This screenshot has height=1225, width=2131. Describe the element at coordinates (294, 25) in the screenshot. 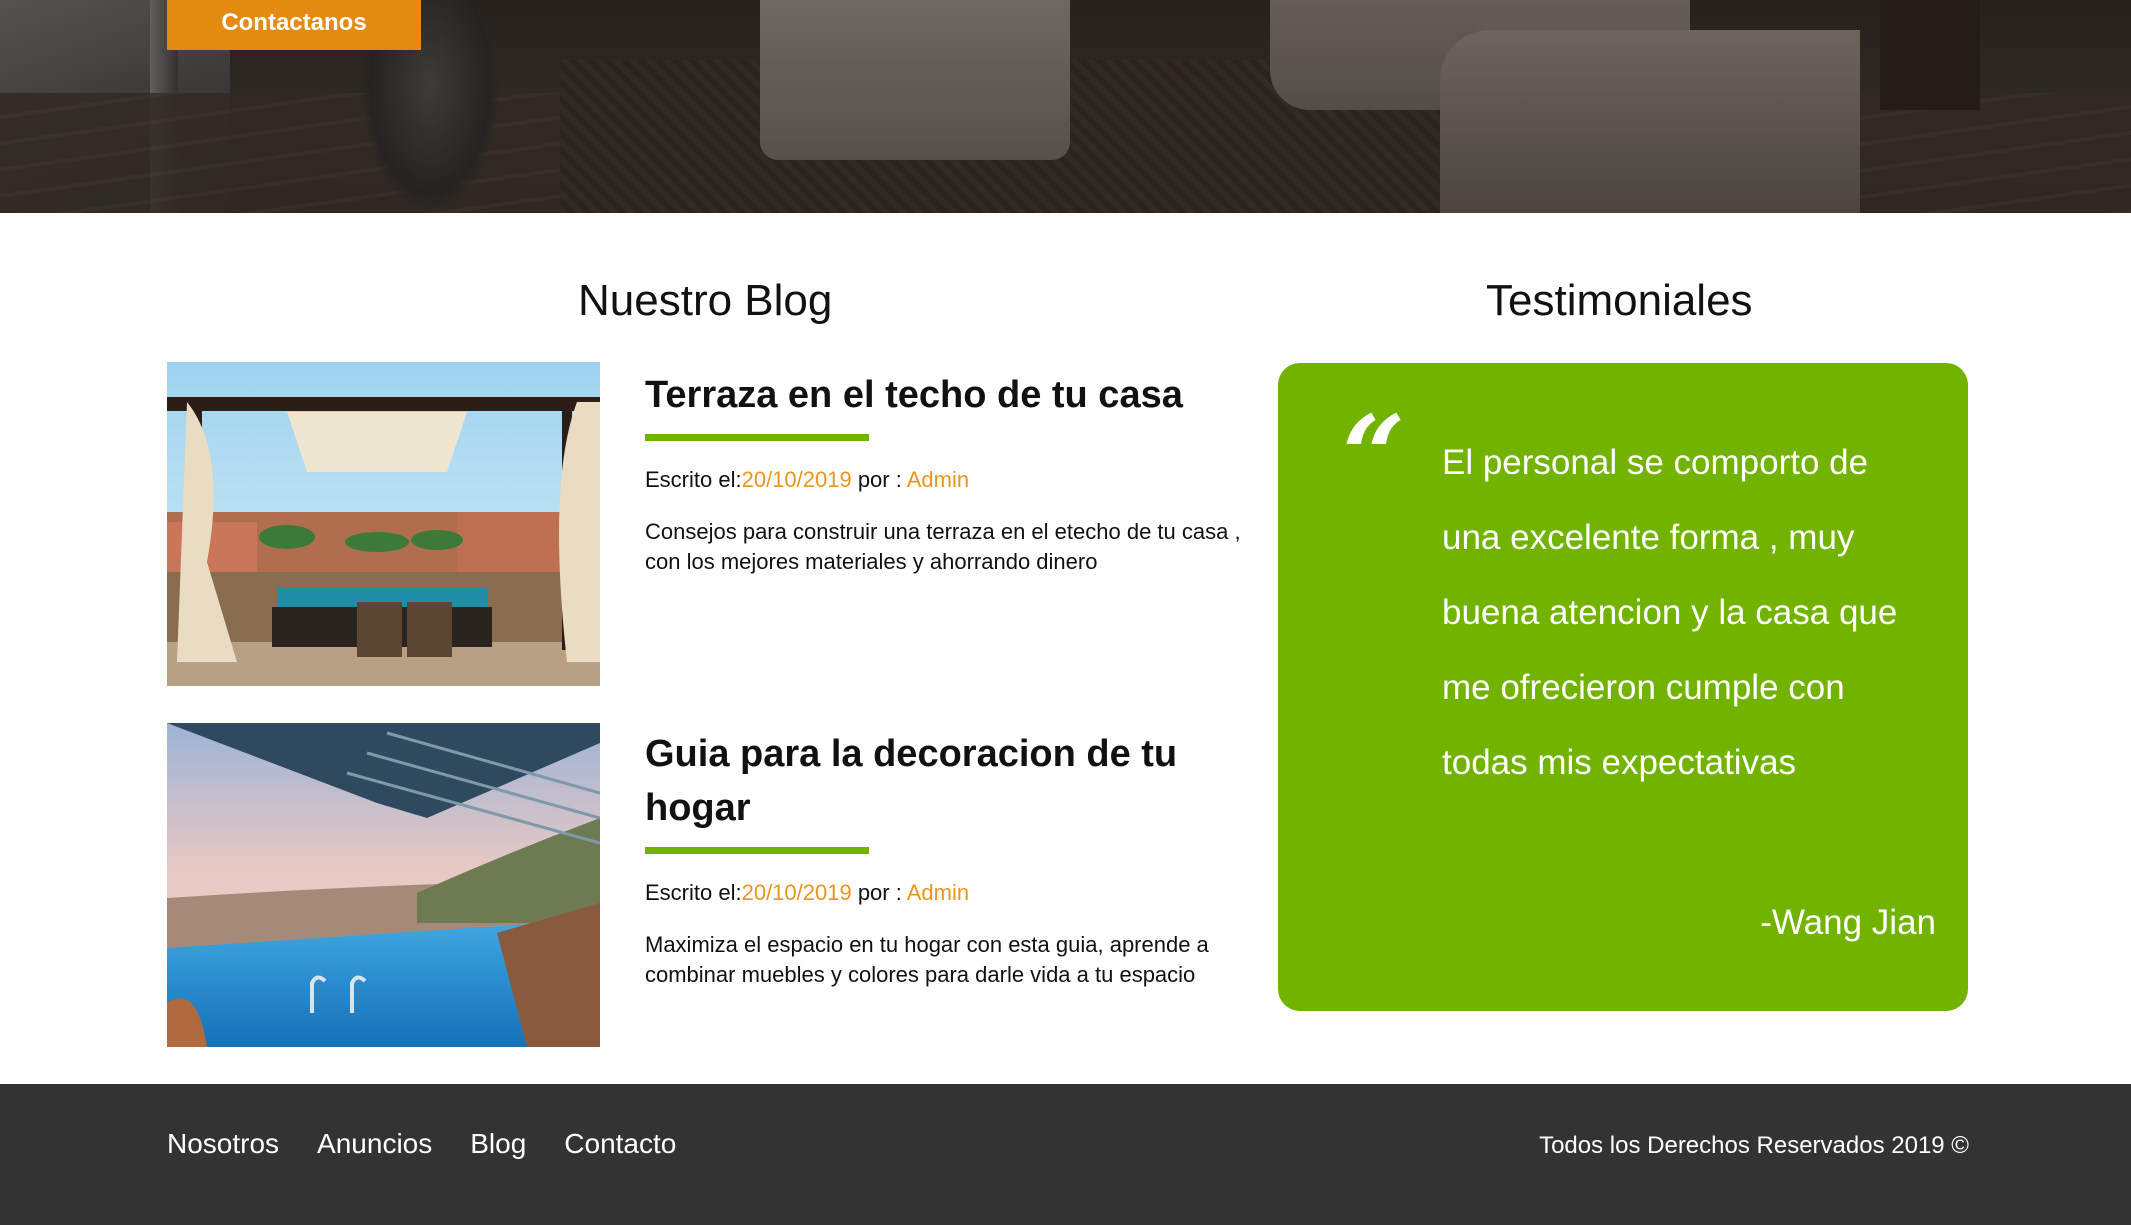

I see `contact-button: Contactanos` at that location.